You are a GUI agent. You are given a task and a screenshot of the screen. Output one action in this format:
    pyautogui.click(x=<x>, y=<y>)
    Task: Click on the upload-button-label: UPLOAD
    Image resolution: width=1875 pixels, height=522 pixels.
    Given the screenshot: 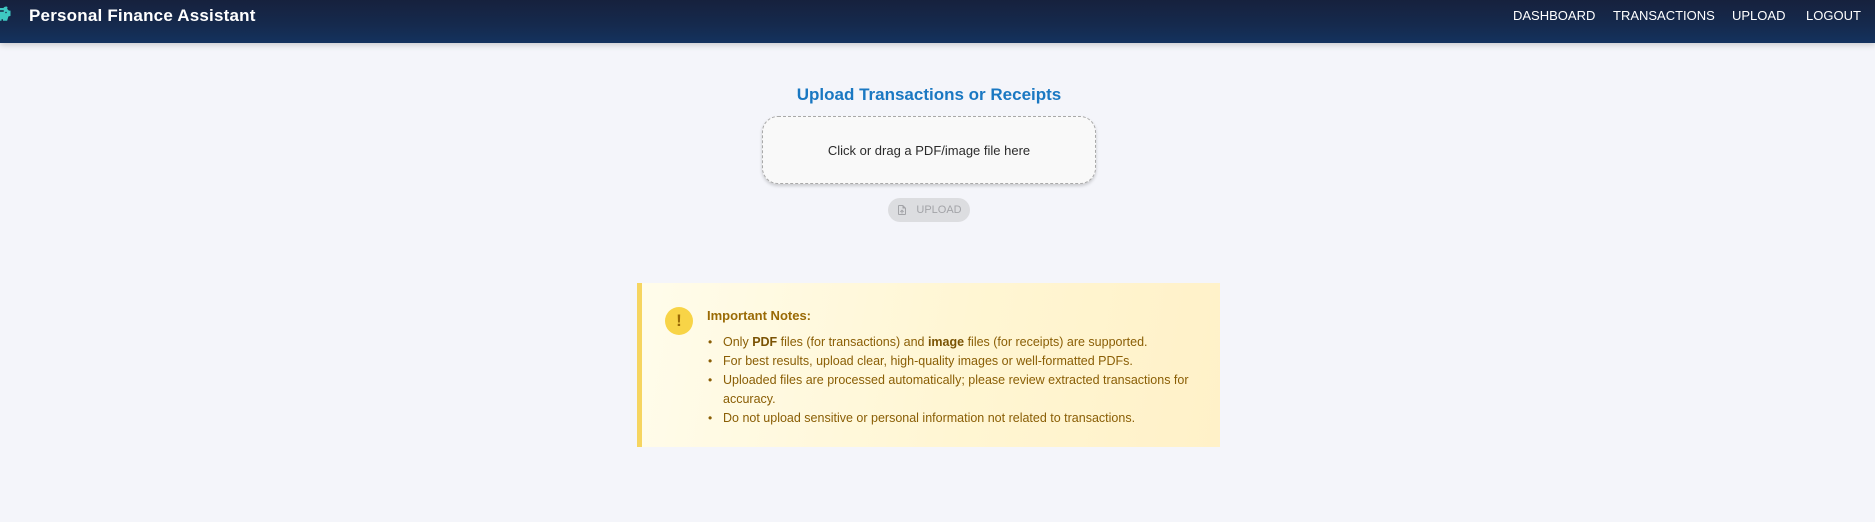 What is the action you would take?
    pyautogui.click(x=939, y=210)
    